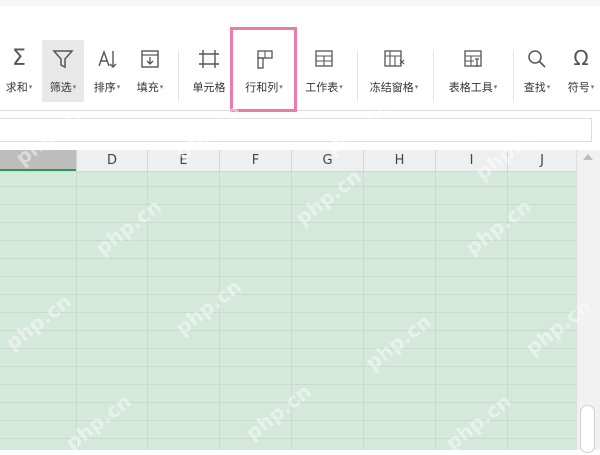  I want to click on column-header-h: H, so click(399, 160).